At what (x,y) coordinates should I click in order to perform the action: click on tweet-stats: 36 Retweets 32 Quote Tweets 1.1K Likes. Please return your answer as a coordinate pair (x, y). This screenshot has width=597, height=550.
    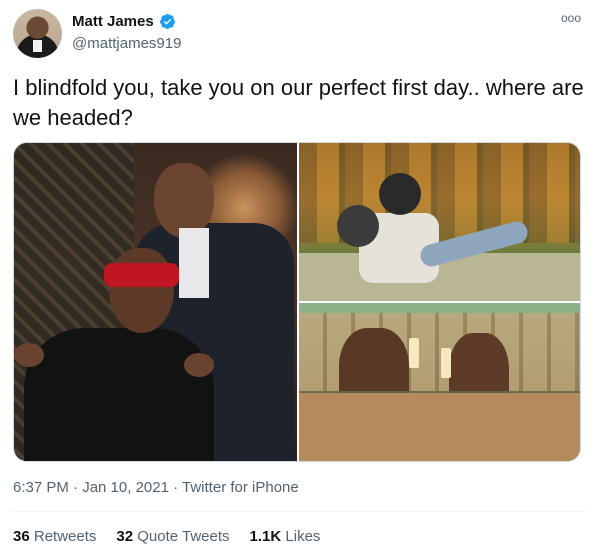
    Looking at the image, I should click on (166, 536).